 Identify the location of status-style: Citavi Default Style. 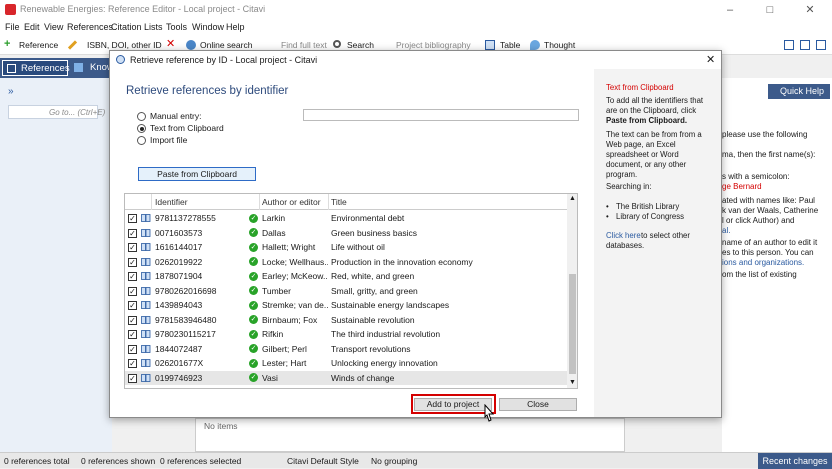
(323, 461).